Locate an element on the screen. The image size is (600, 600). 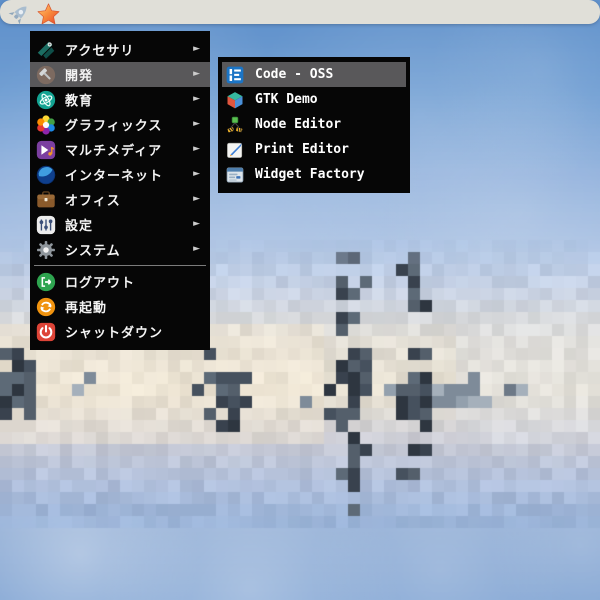
star-launcher is located at coordinates (48, 14).